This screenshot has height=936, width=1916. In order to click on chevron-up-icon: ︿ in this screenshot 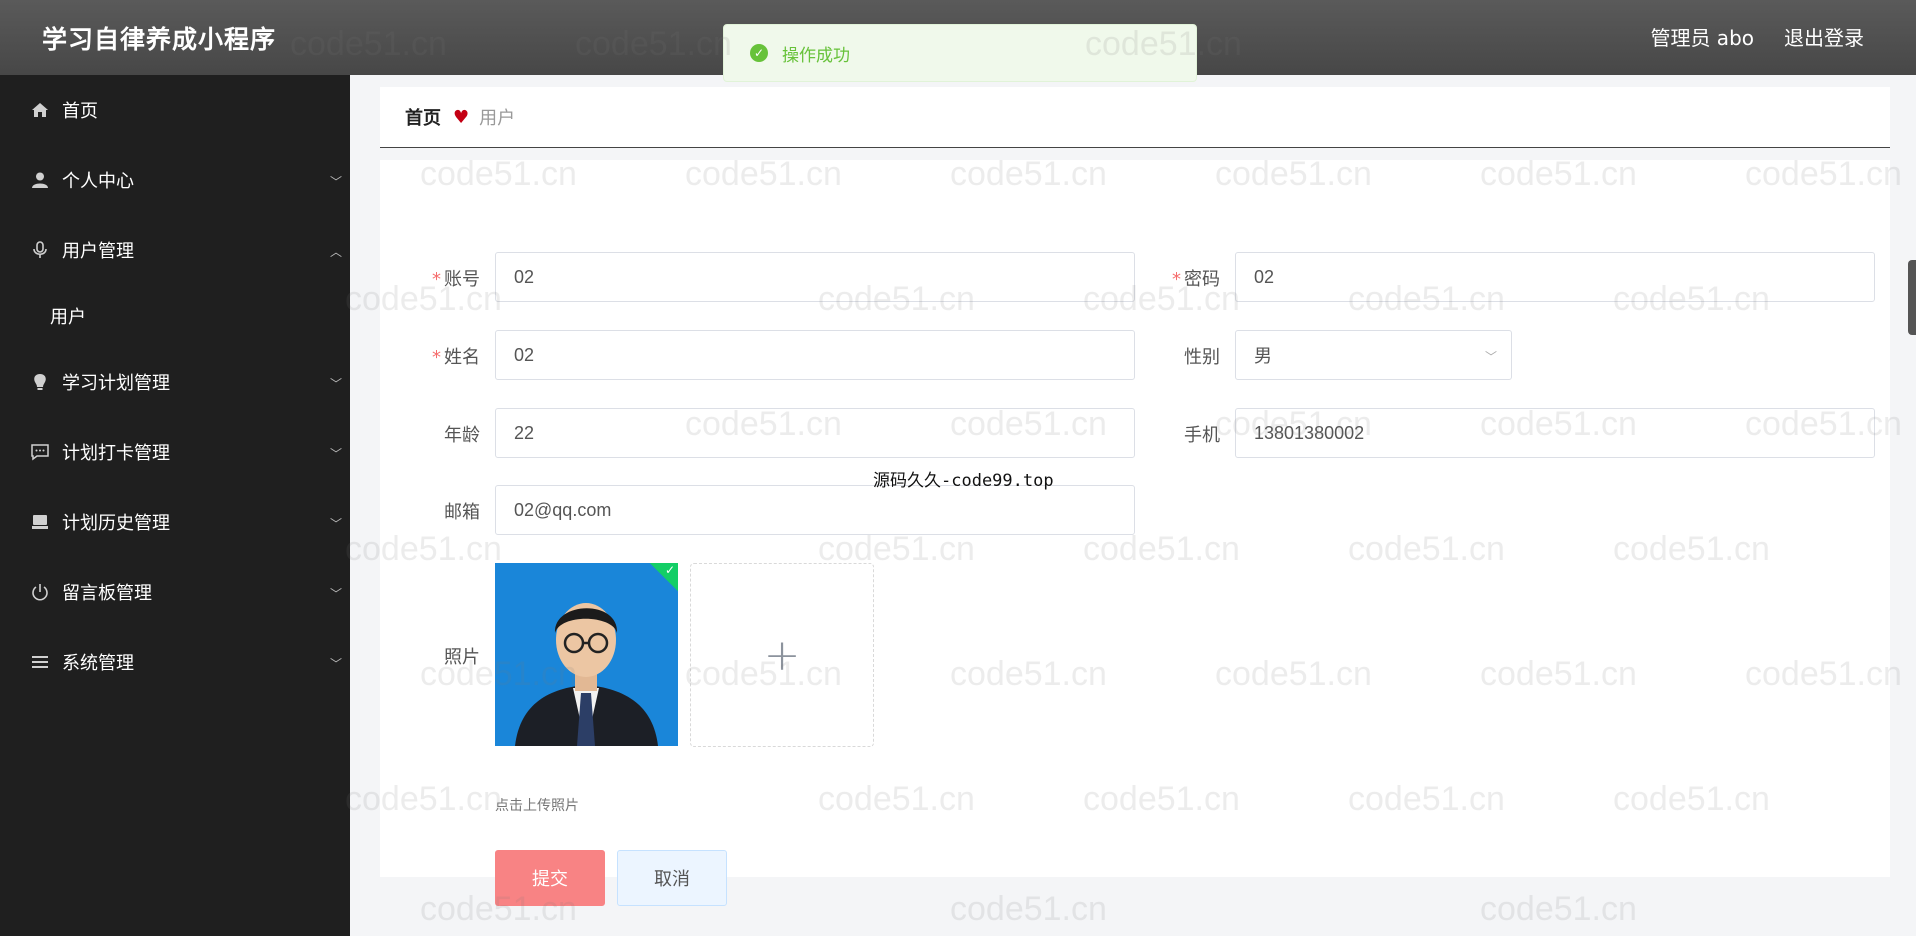, I will do `click(335, 252)`.